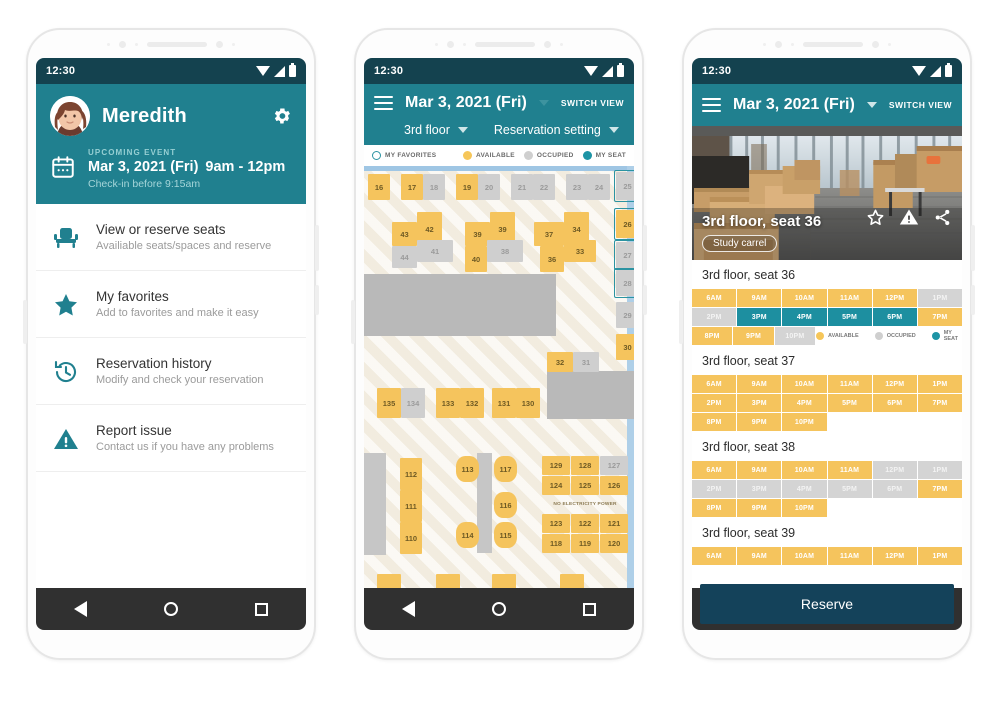  I want to click on map-seat: 130, so click(528, 403).